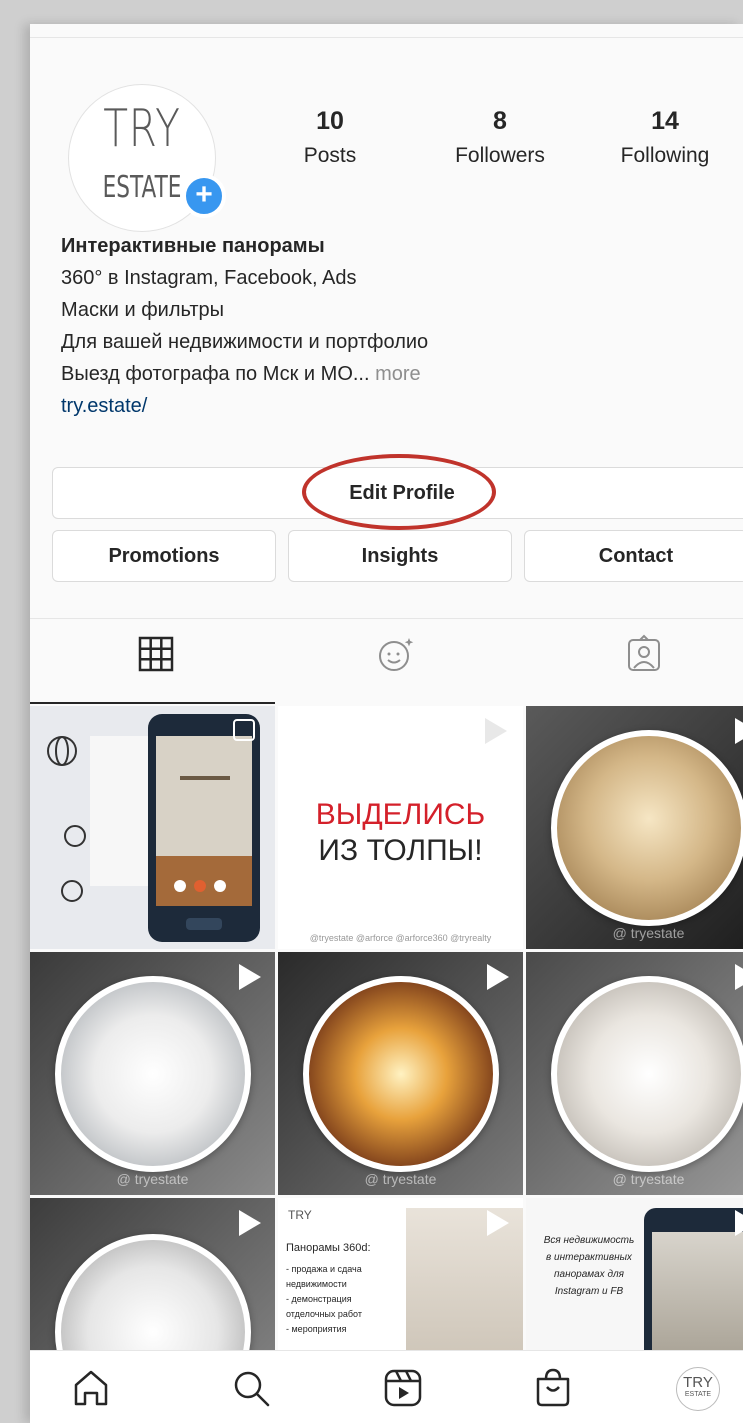 The height and width of the screenshot is (1423, 743). I want to click on following-label: Following, so click(665, 155).